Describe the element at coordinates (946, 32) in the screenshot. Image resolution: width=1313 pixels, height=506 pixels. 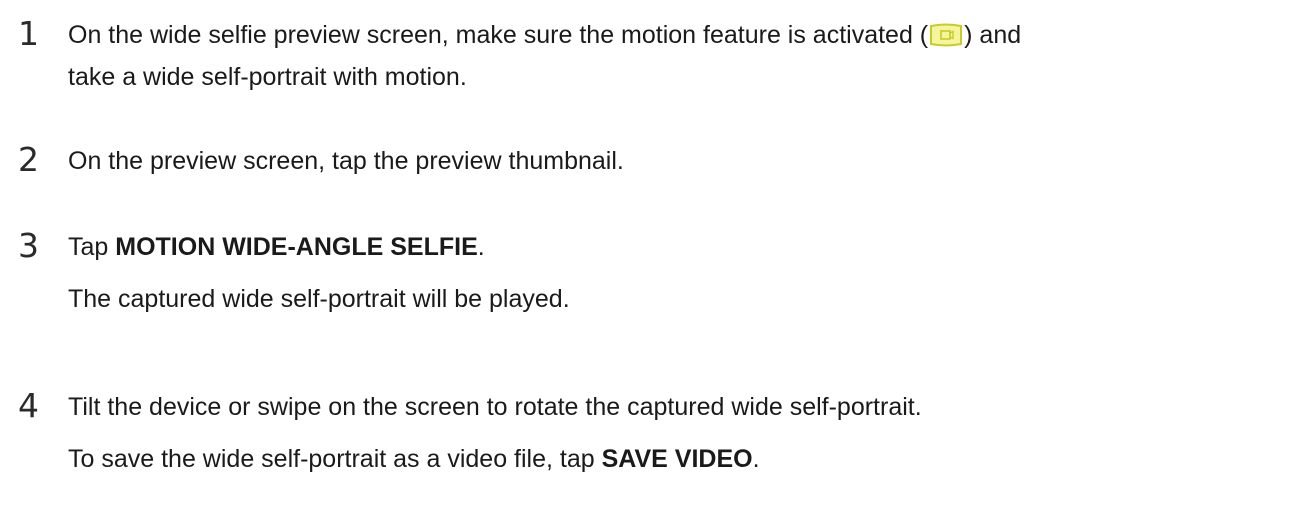
I see `motion-wide-selfie-icon` at that location.